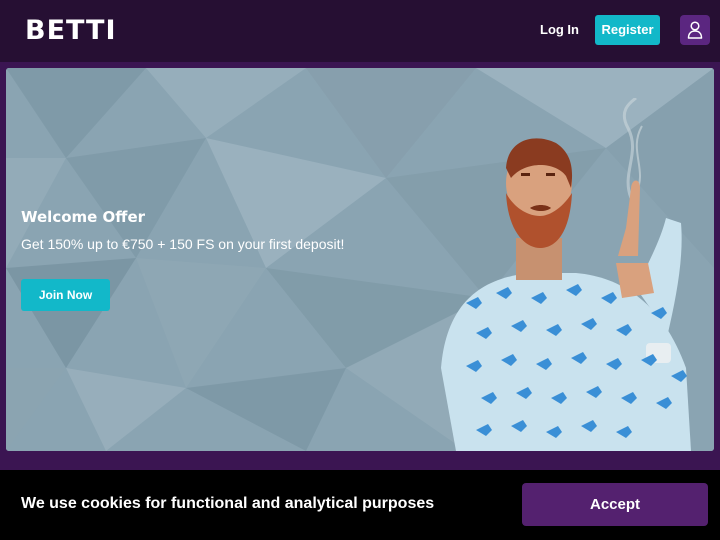 The height and width of the screenshot is (540, 720). Describe the element at coordinates (627, 30) in the screenshot. I see `register-button: Register` at that location.